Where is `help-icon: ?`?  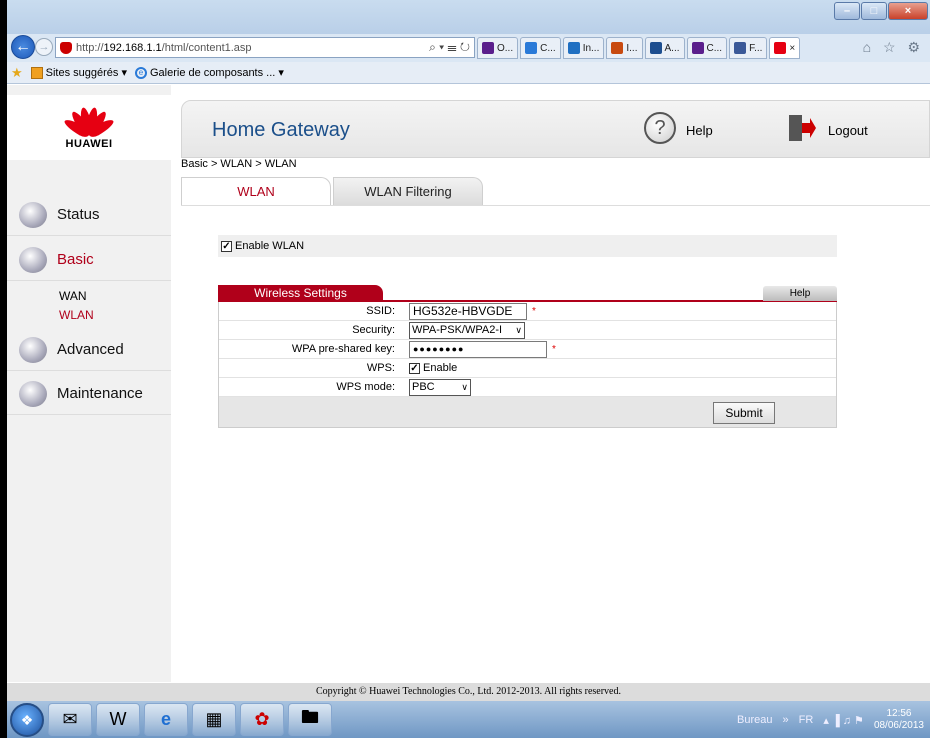 help-icon: ? is located at coordinates (660, 128).